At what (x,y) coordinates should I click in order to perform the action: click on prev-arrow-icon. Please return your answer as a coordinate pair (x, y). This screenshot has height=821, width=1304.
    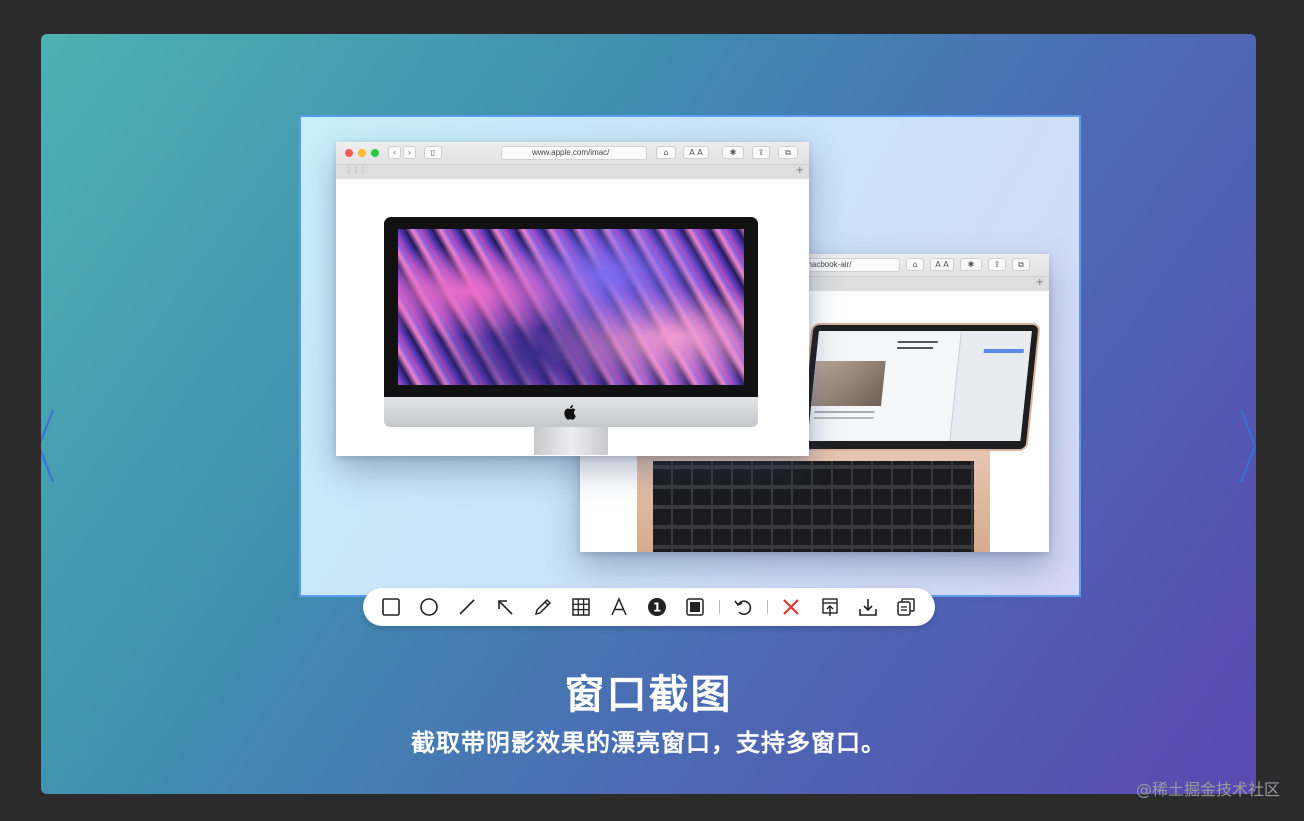
    Looking at the image, I should click on (49, 446).